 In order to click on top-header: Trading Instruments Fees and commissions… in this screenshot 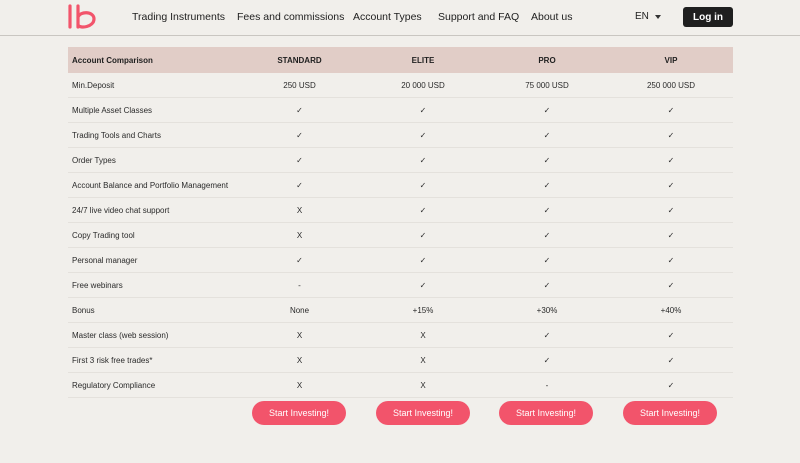, I will do `click(400, 18)`.